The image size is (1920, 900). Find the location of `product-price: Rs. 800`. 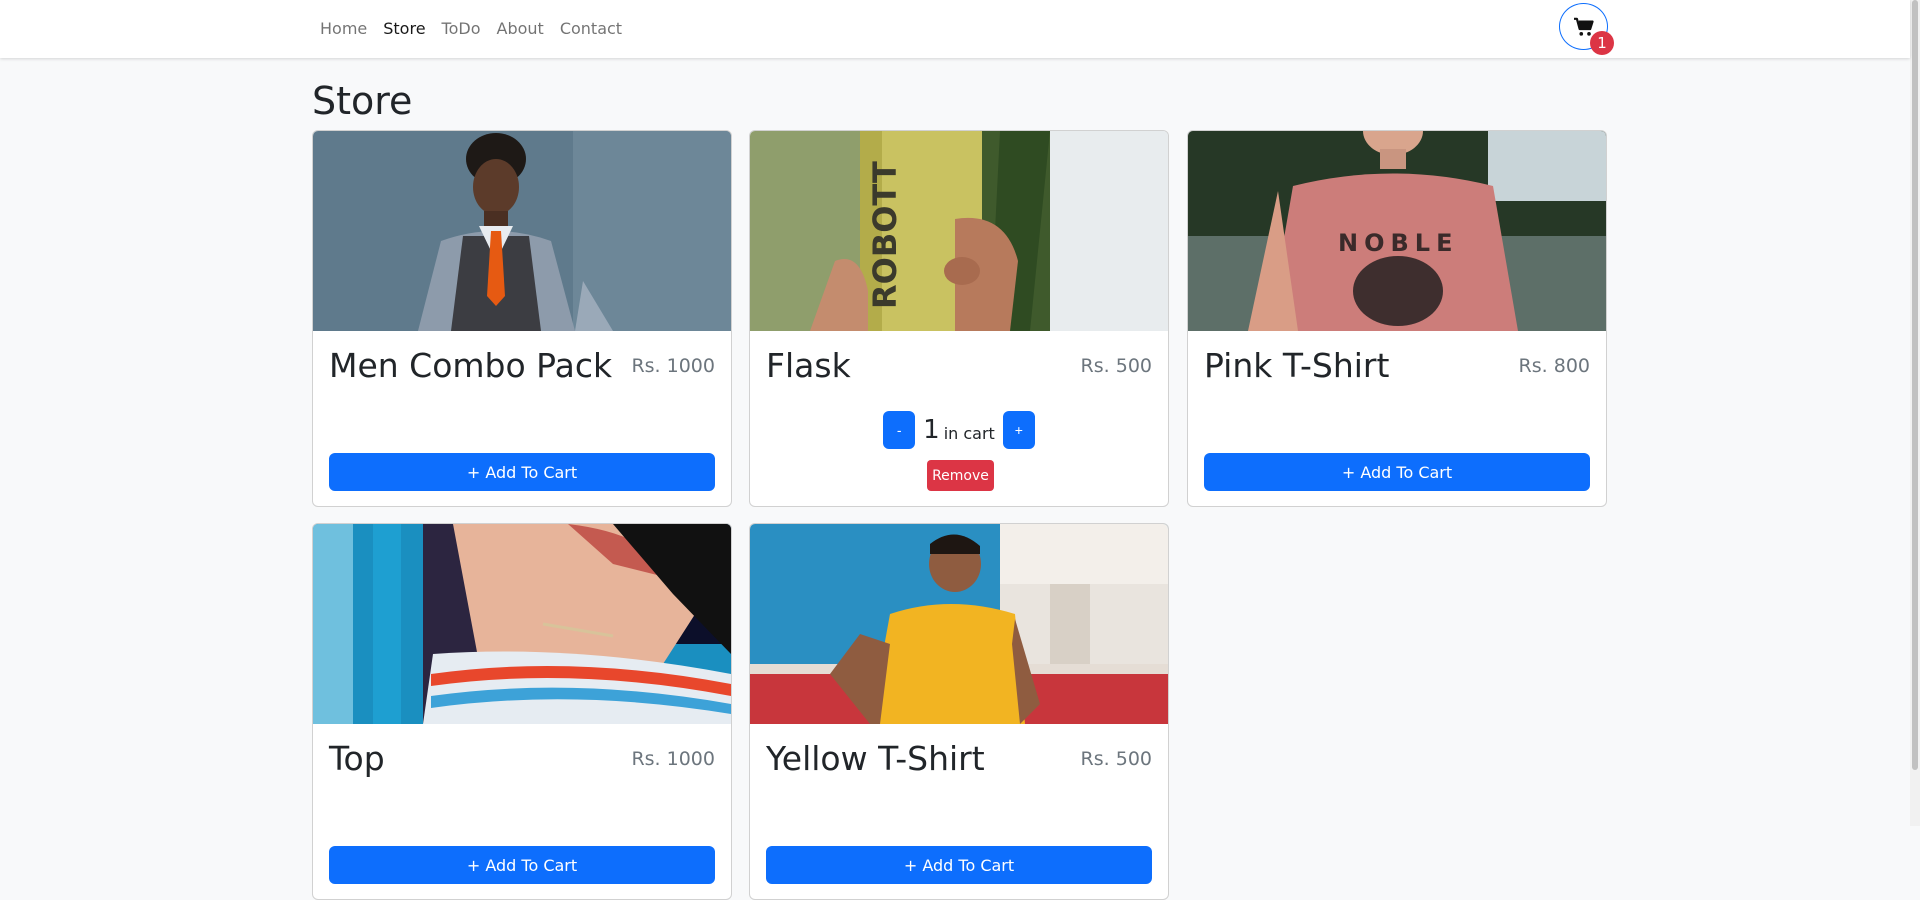

product-price: Rs. 800 is located at coordinates (1554, 366).